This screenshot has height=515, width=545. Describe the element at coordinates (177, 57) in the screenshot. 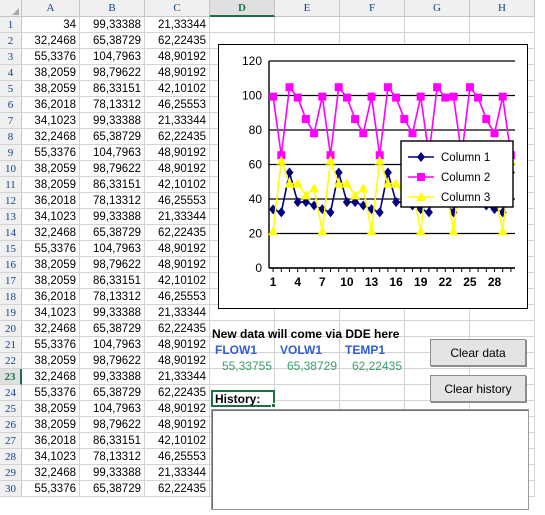

I see `cell-C3: 48,90192` at that location.